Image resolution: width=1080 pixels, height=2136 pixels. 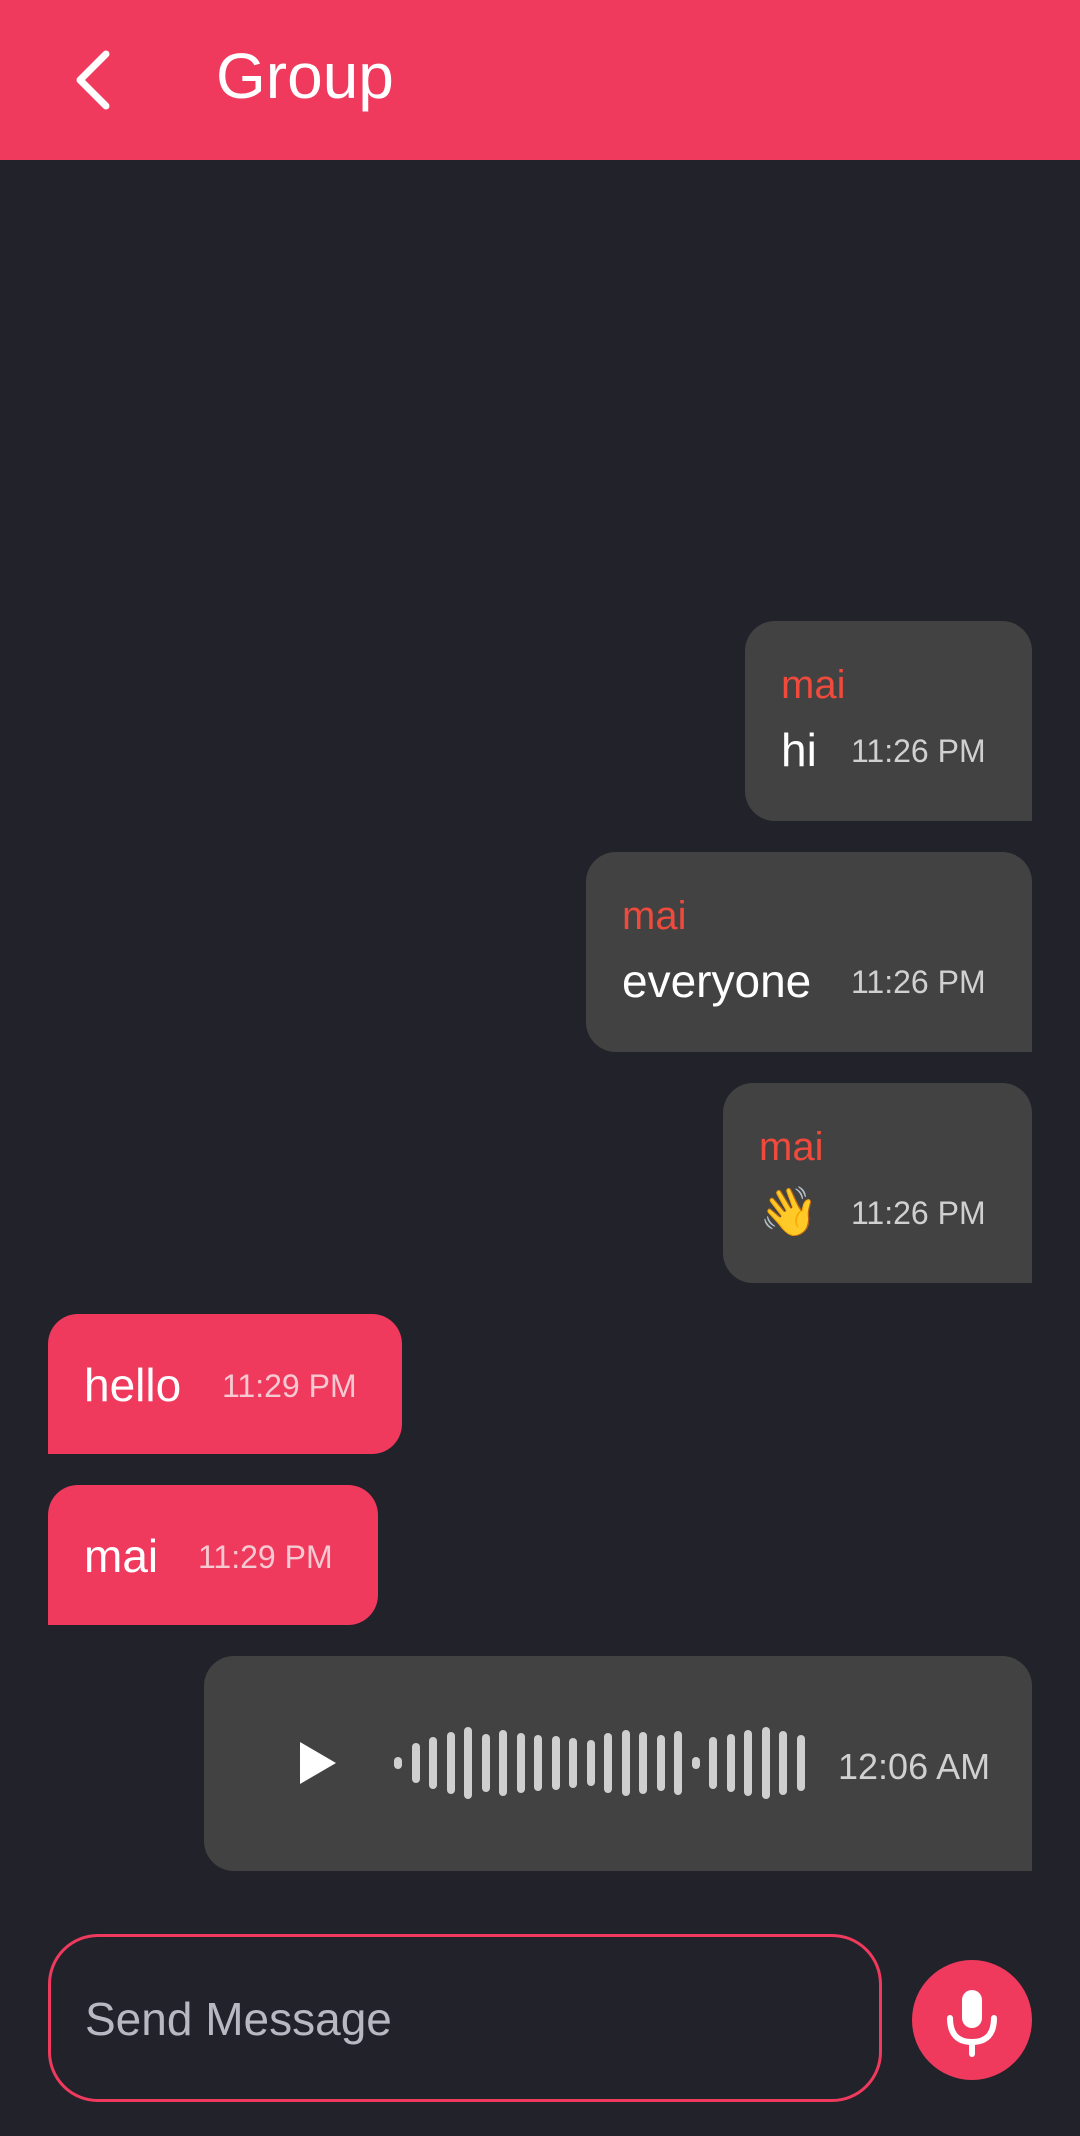 I want to click on message-text: hi, so click(x=799, y=750).